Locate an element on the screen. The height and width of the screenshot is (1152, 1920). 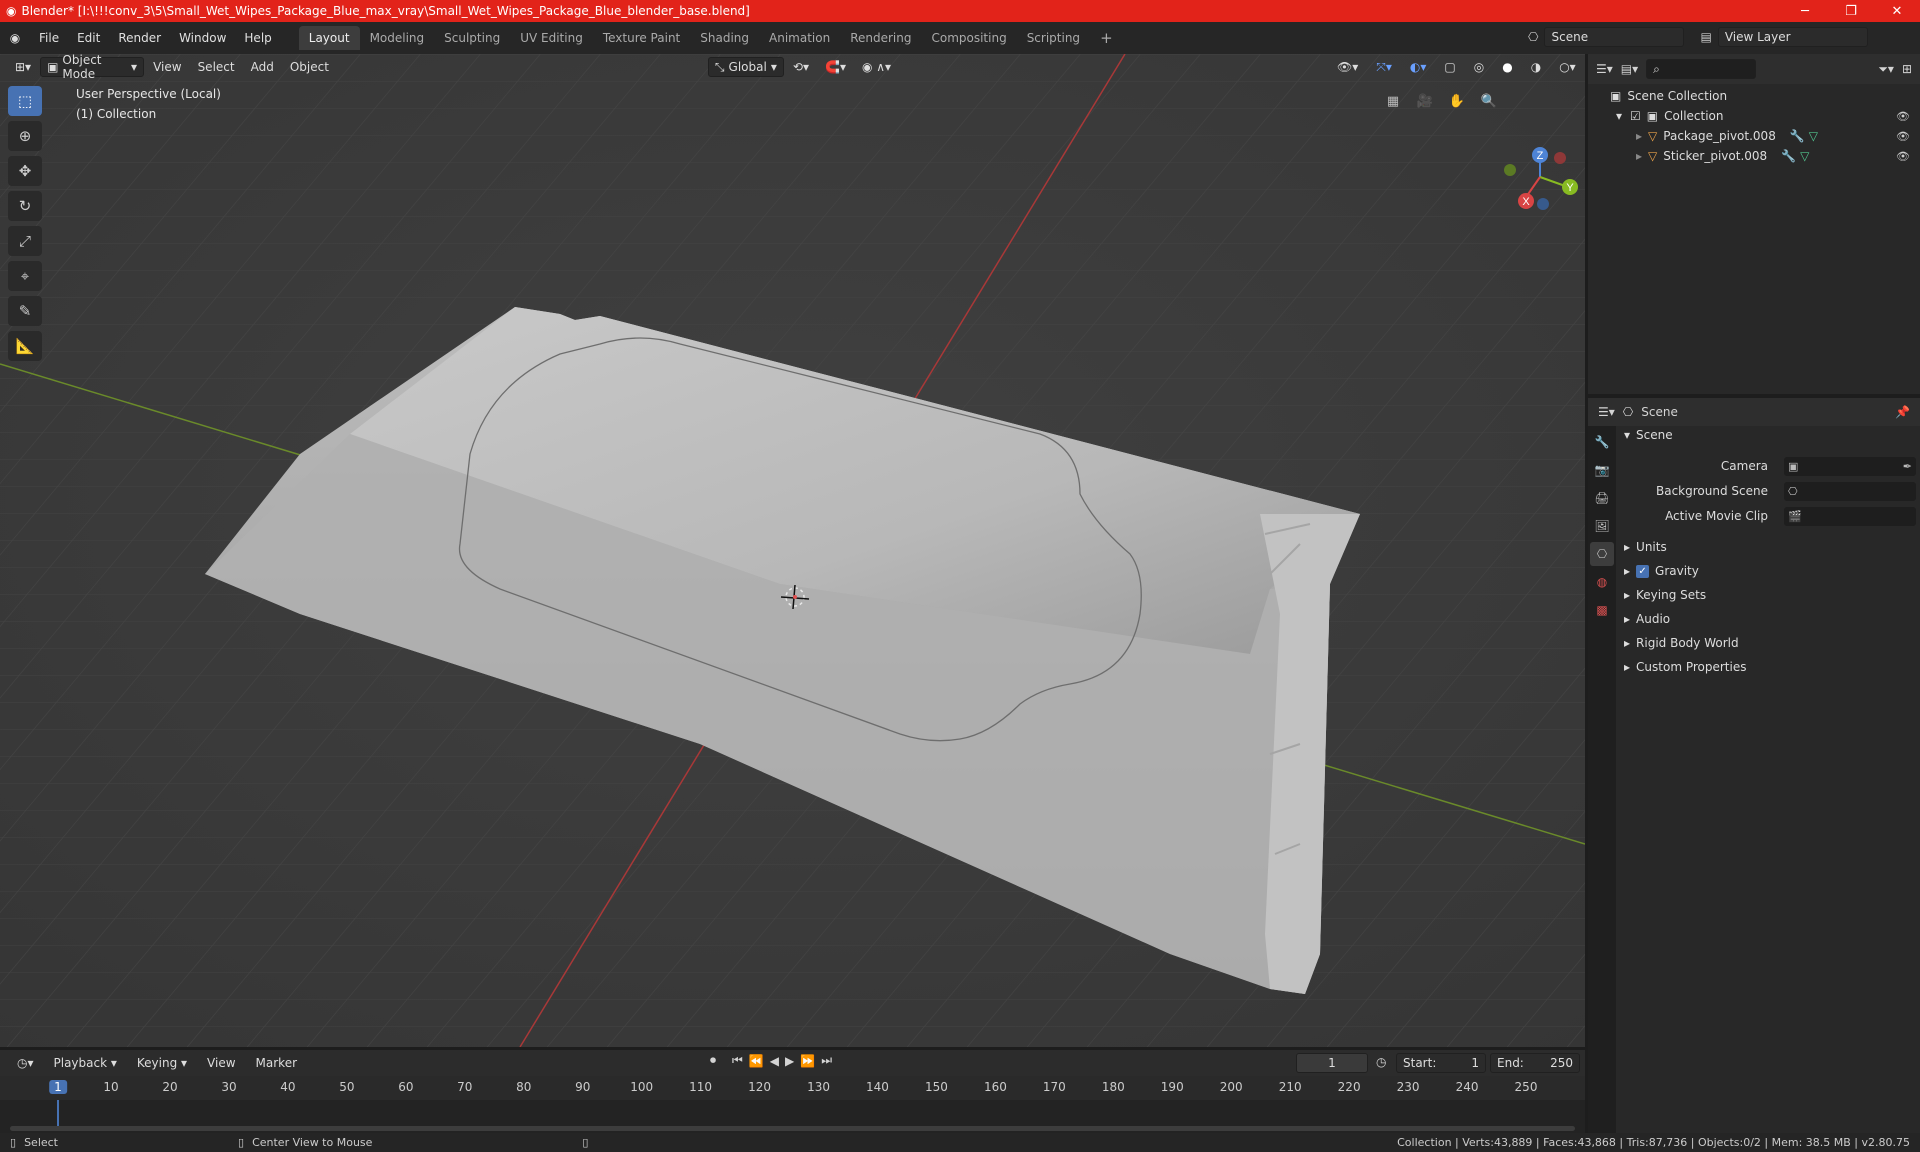
orientation-selector: ⤡ Global ▾ is located at coordinates (745, 67).